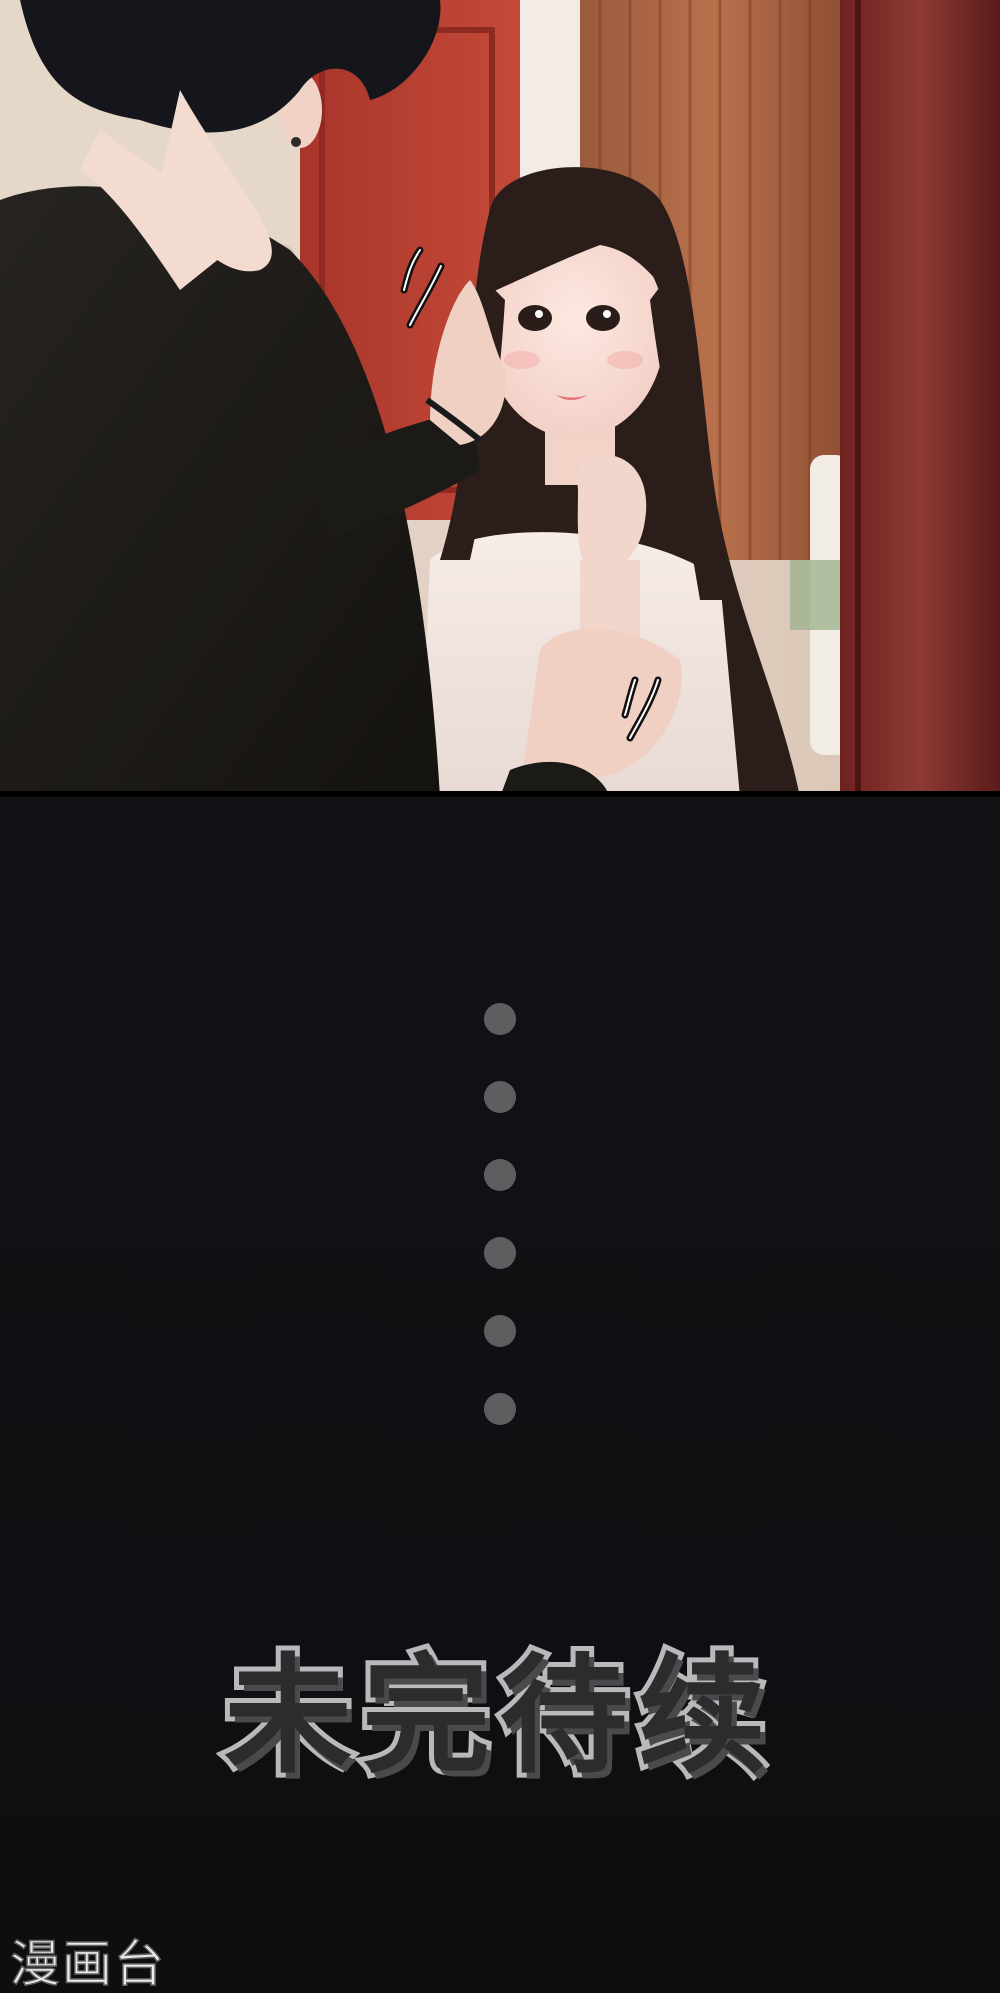  What do you see at coordinates (497, 1716) in the screenshot?
I see `to-be-continued-title: 未完待续` at bounding box center [497, 1716].